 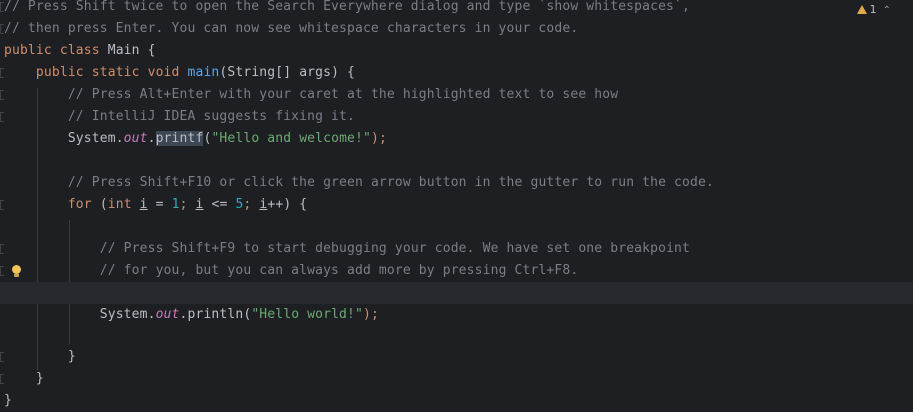 I want to click on increment: ++) {, so click(x=287, y=204).